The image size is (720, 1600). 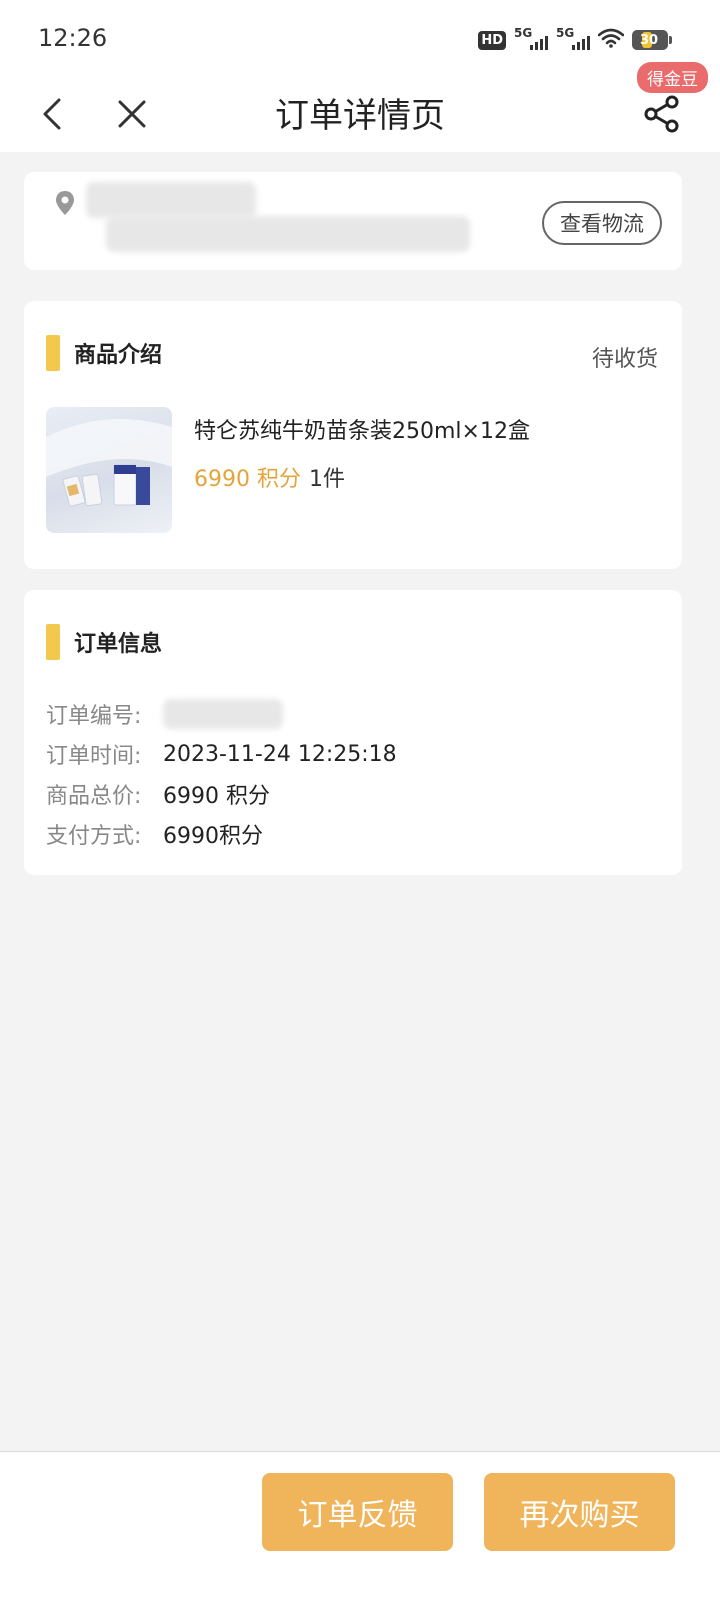 I want to click on battery-icon: 30, so click(x=652, y=40).